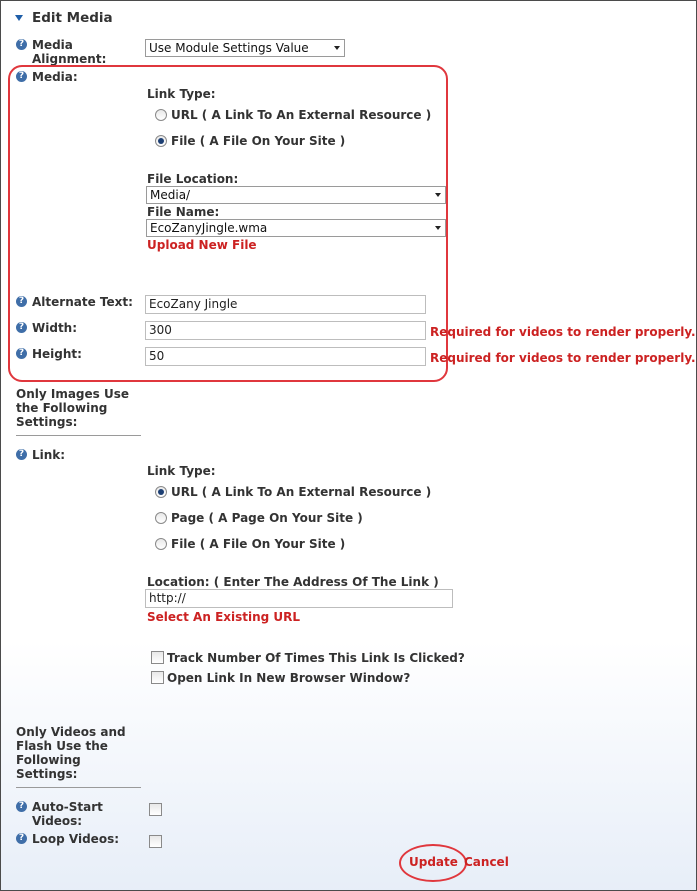 This screenshot has height=891, width=697. Describe the element at coordinates (19, 18) in the screenshot. I see `collapse-triangle-icon` at that location.